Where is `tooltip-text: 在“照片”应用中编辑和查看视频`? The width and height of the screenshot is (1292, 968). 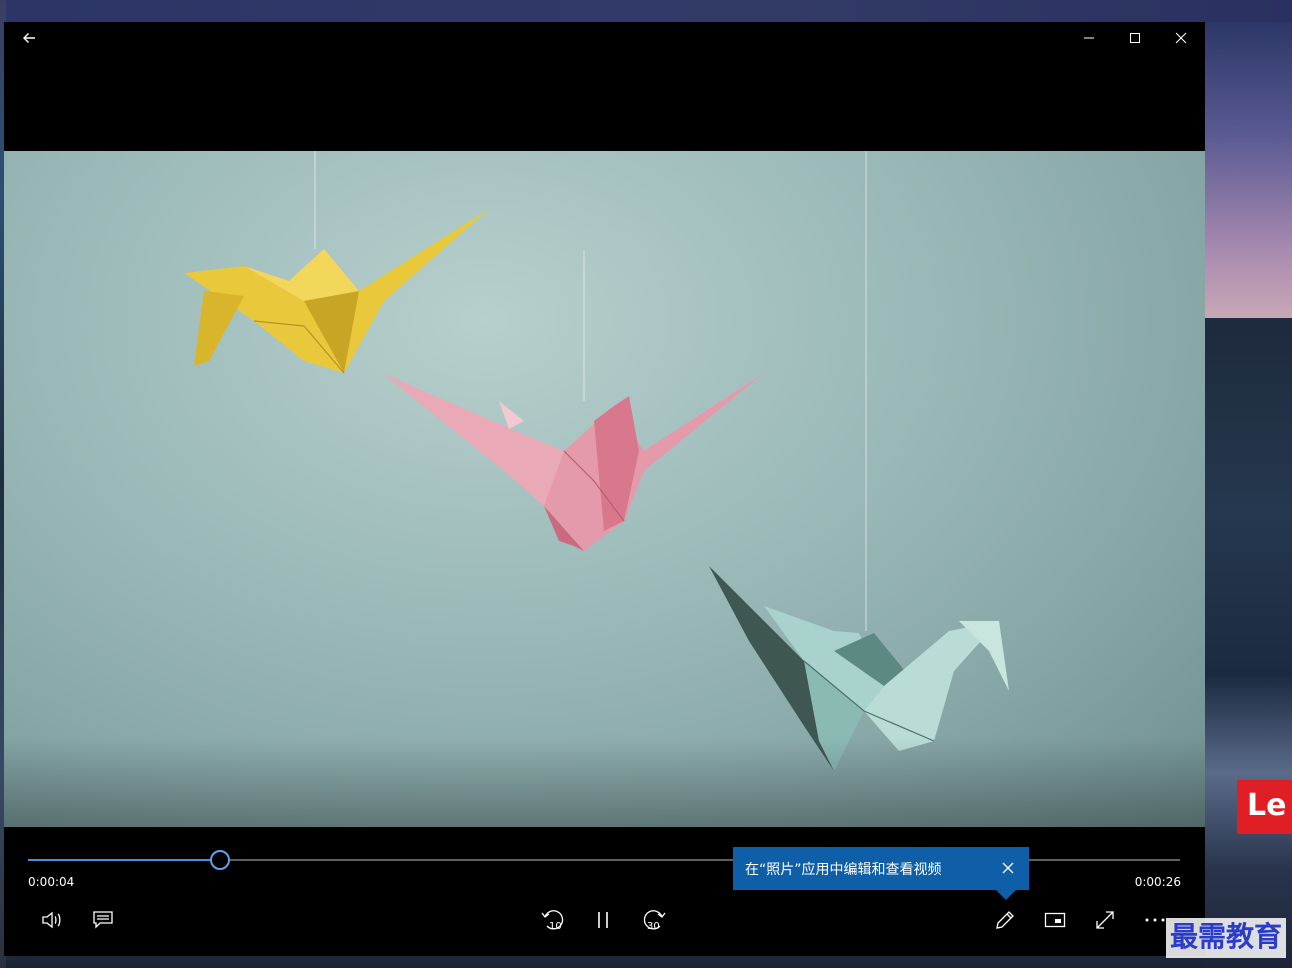 tooltip-text: 在“照片”应用中编辑和查看视频 is located at coordinates (843, 870).